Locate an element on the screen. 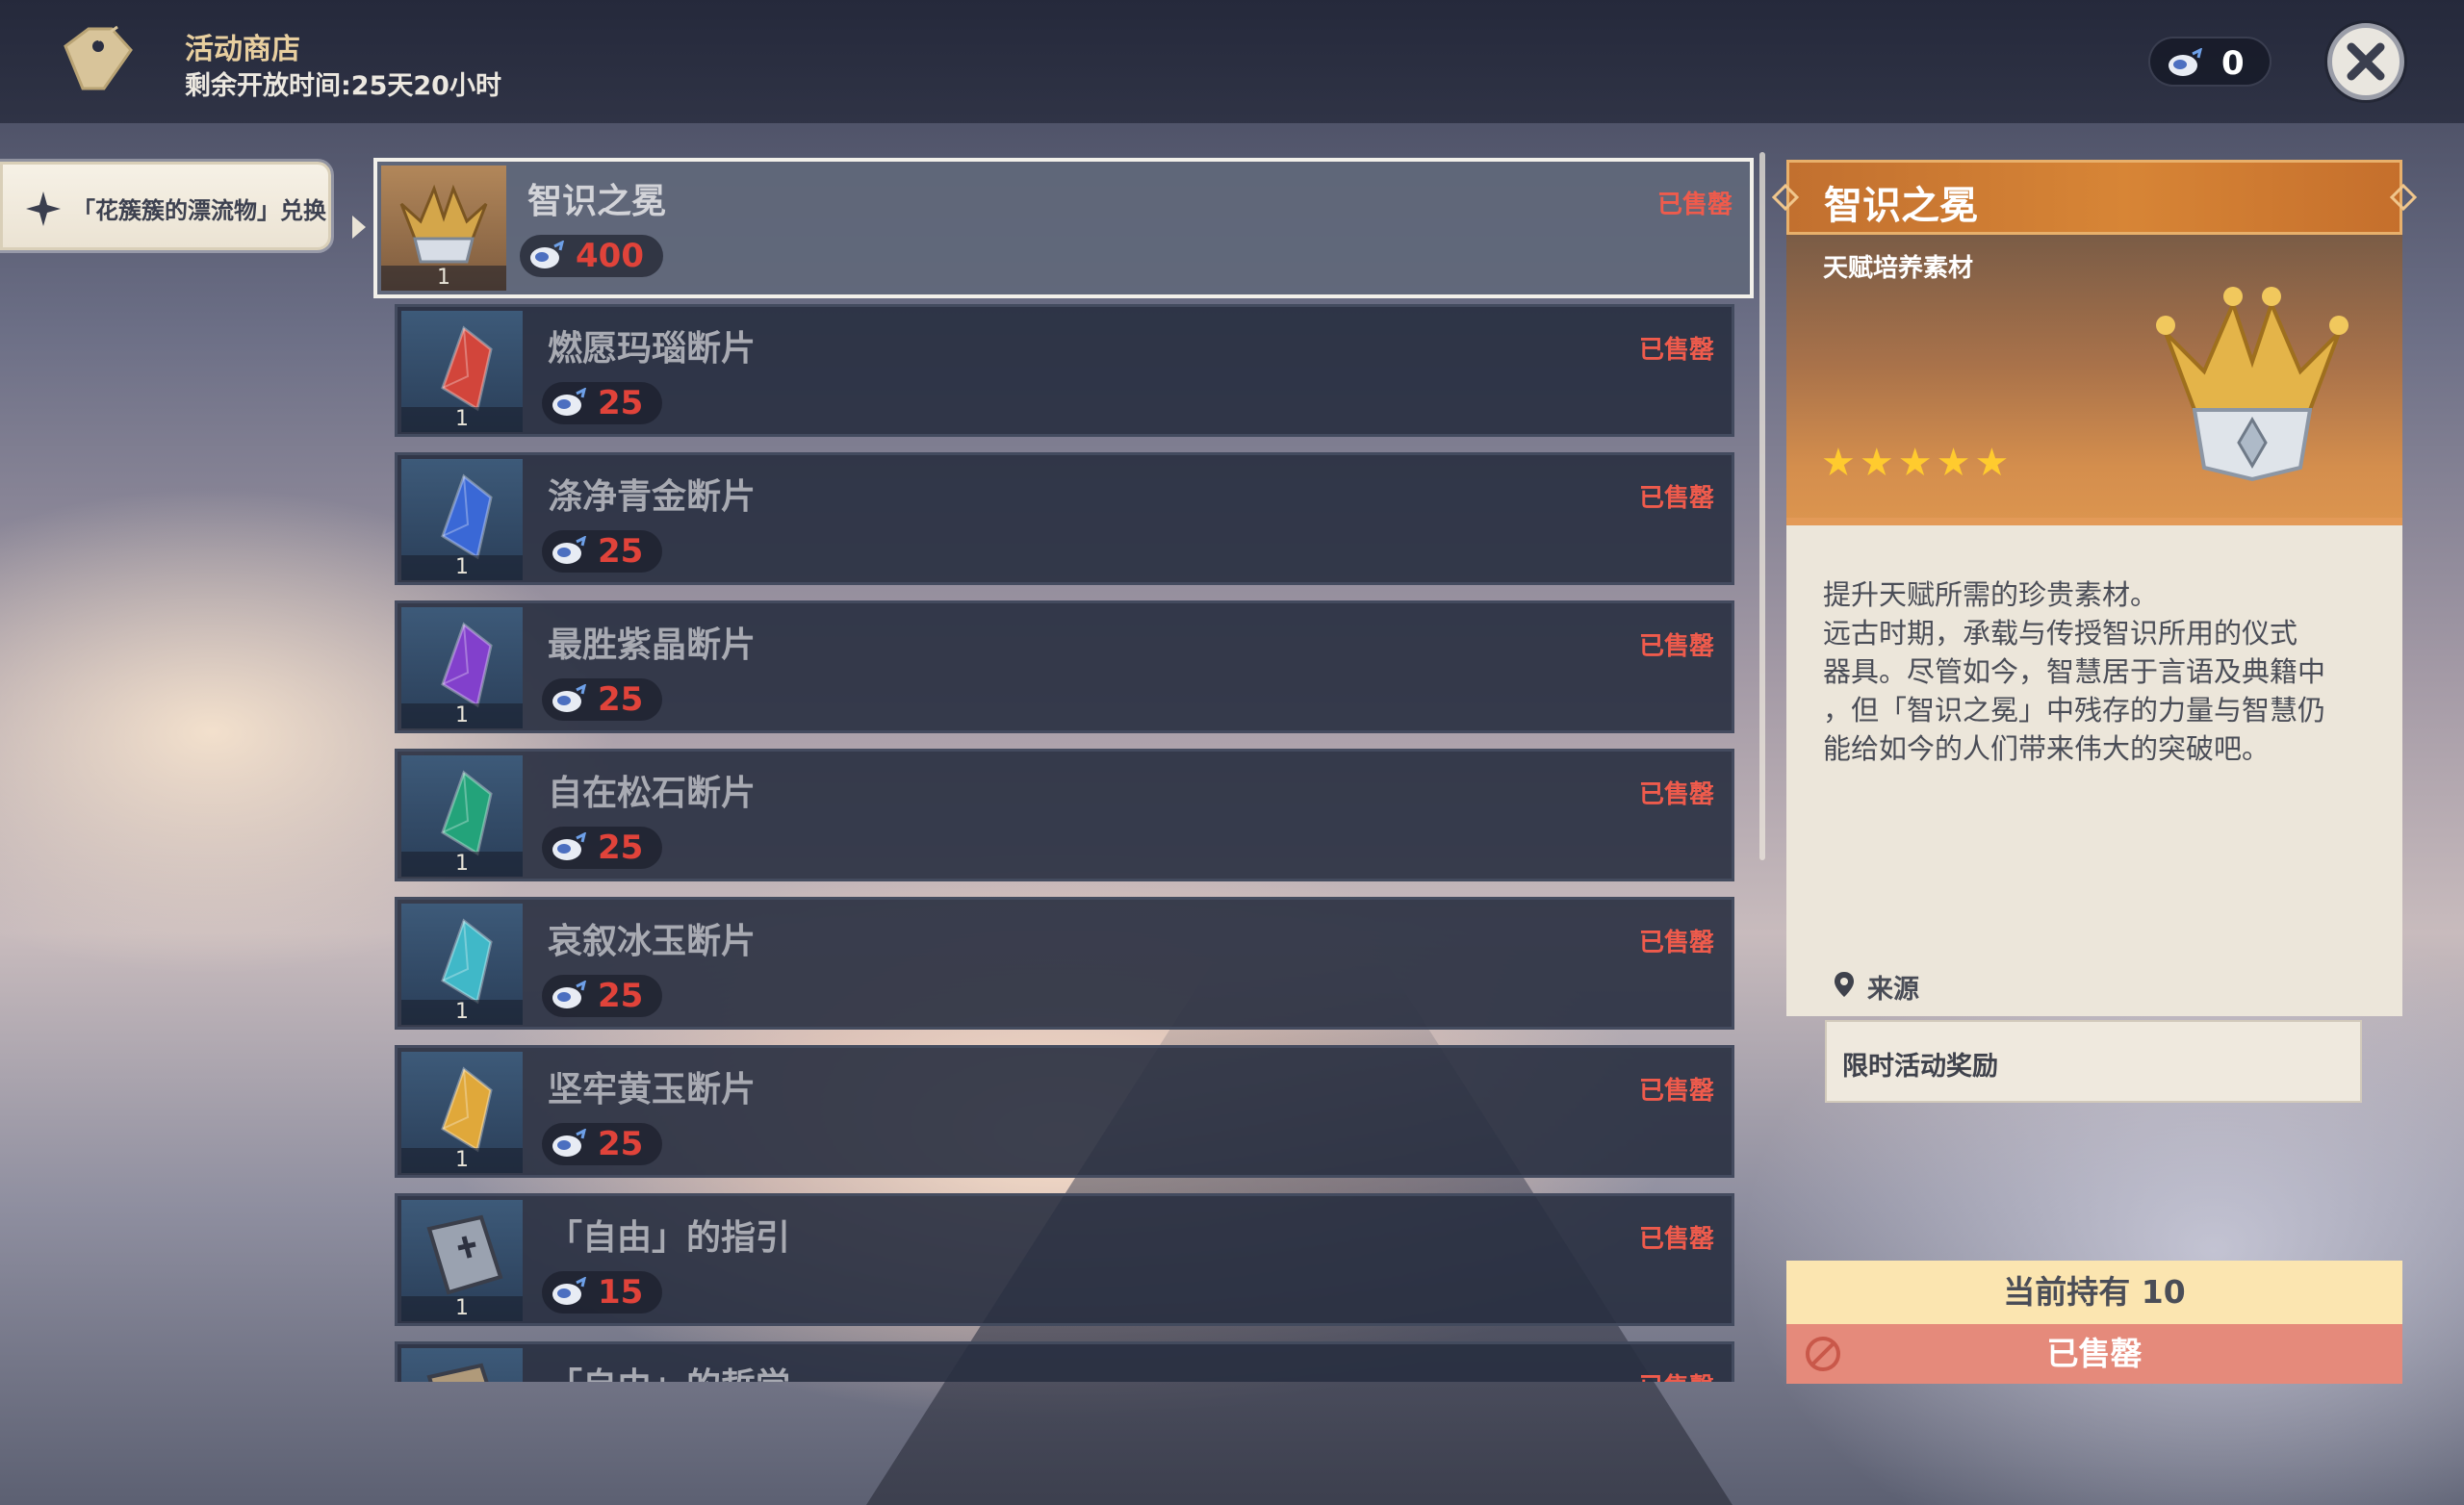 This screenshot has height=1505, width=2464. detail-hero: 天赋培养素材 ★★★★★ is located at coordinates (2094, 380).